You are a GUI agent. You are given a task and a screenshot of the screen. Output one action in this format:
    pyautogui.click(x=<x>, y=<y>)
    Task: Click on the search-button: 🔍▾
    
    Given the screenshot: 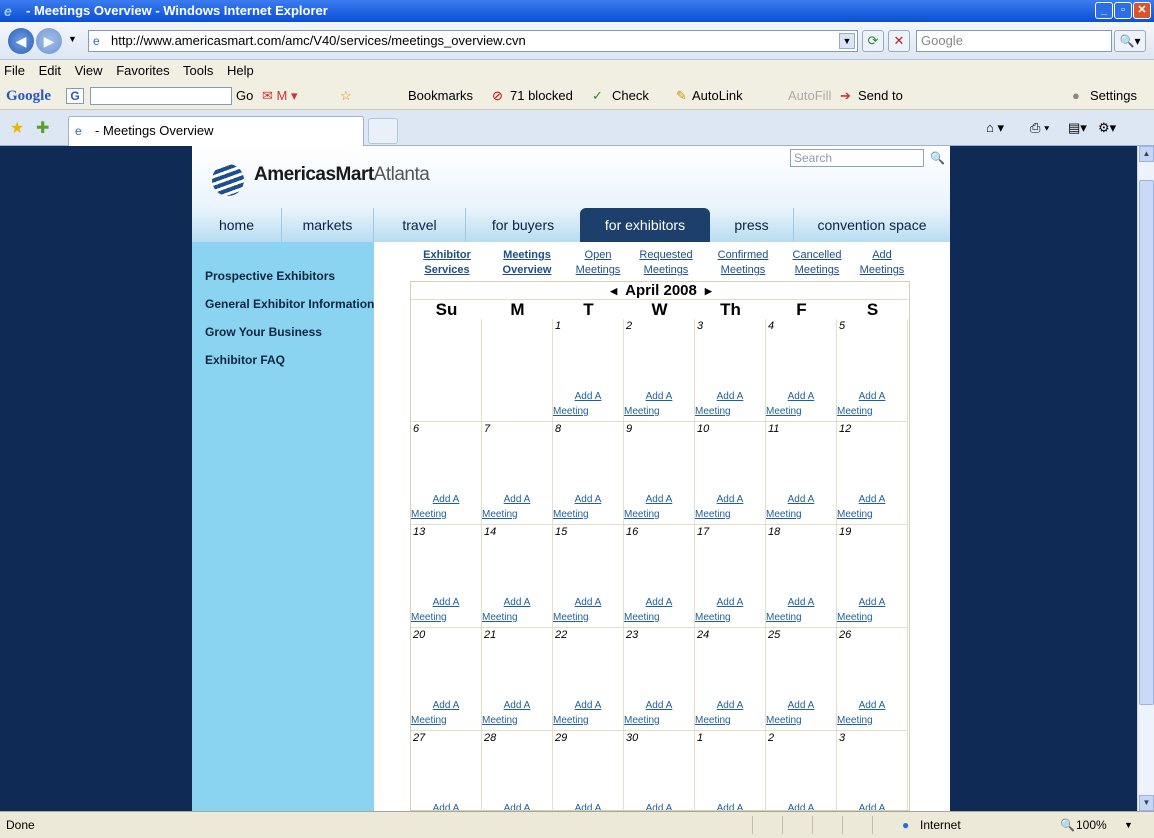 What is the action you would take?
    pyautogui.click(x=1130, y=41)
    